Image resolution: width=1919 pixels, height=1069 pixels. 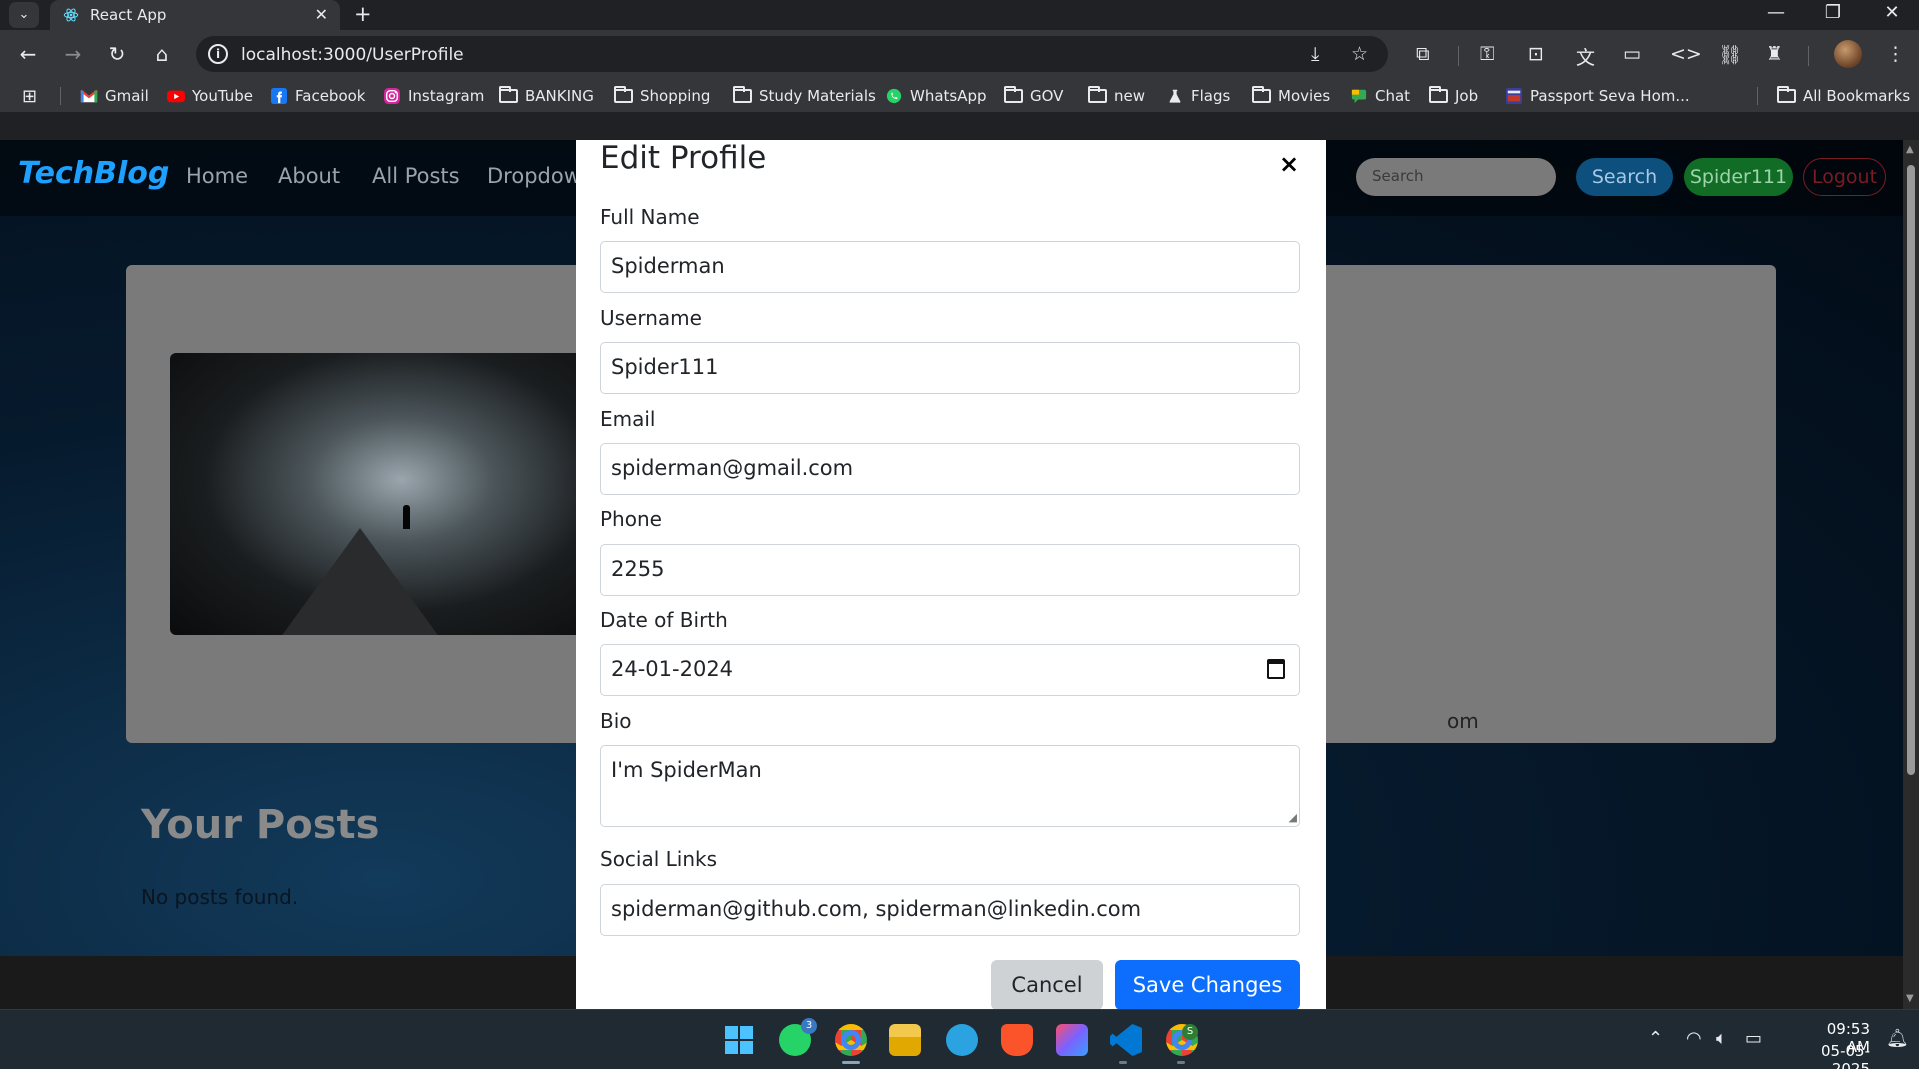 I want to click on tab-close-icon: ✕, so click(x=321, y=14).